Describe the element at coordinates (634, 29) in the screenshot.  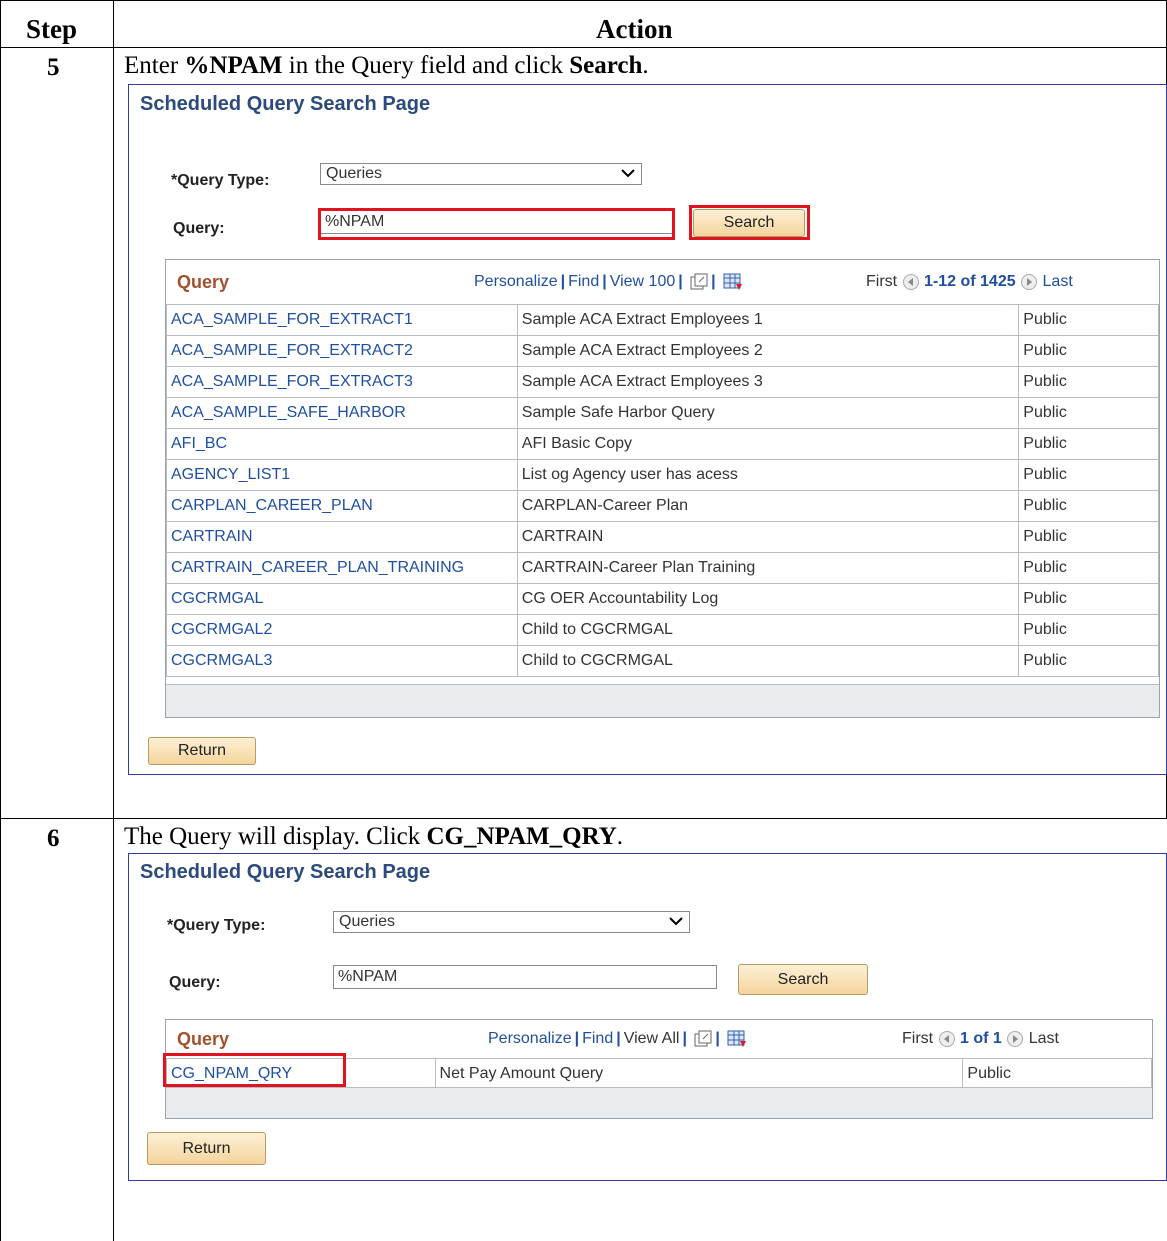
I see `header-action: Action` at that location.